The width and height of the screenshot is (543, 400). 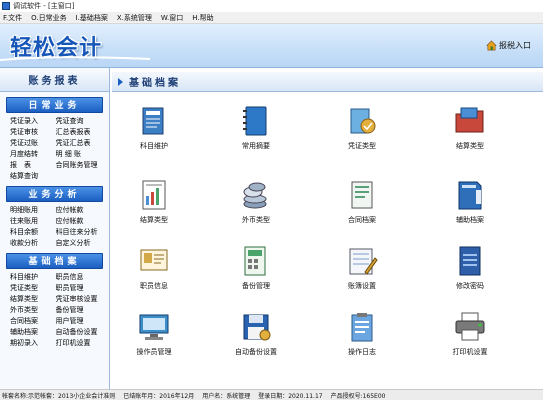 What do you see at coordinates (33, 176) in the screenshot?
I see `sidebar-link: 结算查询` at bounding box center [33, 176].